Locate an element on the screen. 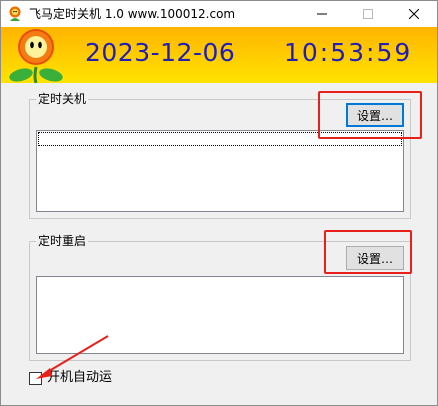 This screenshot has height=406, width=438. maximize-button is located at coordinates (368, 14).